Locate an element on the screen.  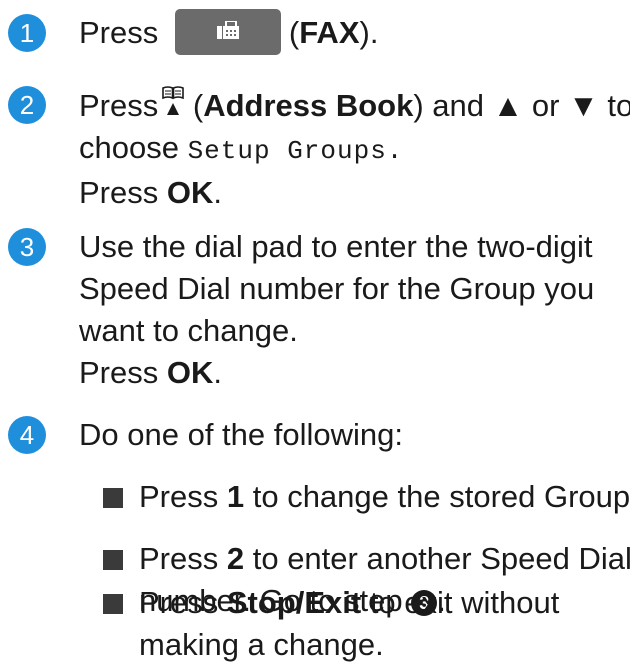
key-1-label: 1 is located at coordinates (235, 496).